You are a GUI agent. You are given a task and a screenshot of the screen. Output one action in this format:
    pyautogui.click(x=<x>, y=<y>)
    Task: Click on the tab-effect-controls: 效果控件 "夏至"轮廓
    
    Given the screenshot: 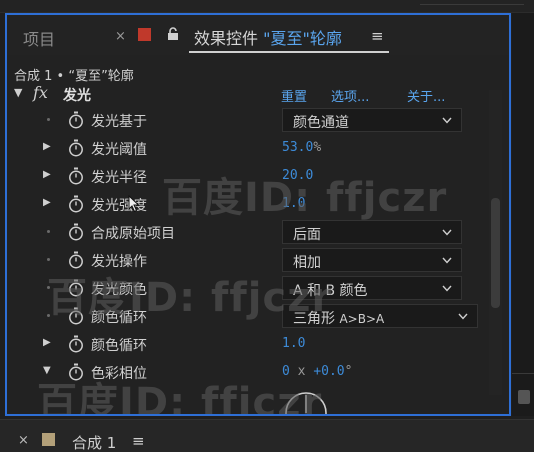 What is the action you would take?
    pyautogui.click(x=268, y=37)
    